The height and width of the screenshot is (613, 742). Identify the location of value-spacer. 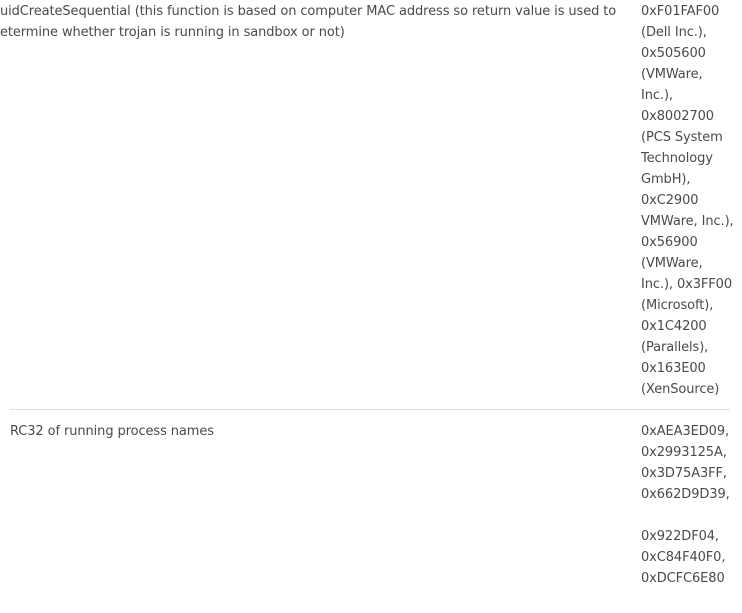
(690, 515).